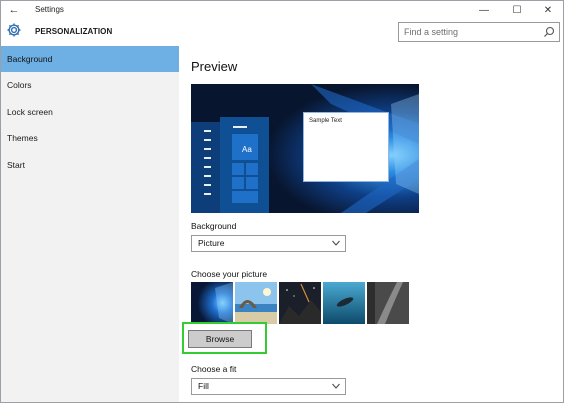 This screenshot has width=564, height=403. Describe the element at coordinates (325, 121) in the screenshot. I see `preview-sample-text: Sample Text` at that location.